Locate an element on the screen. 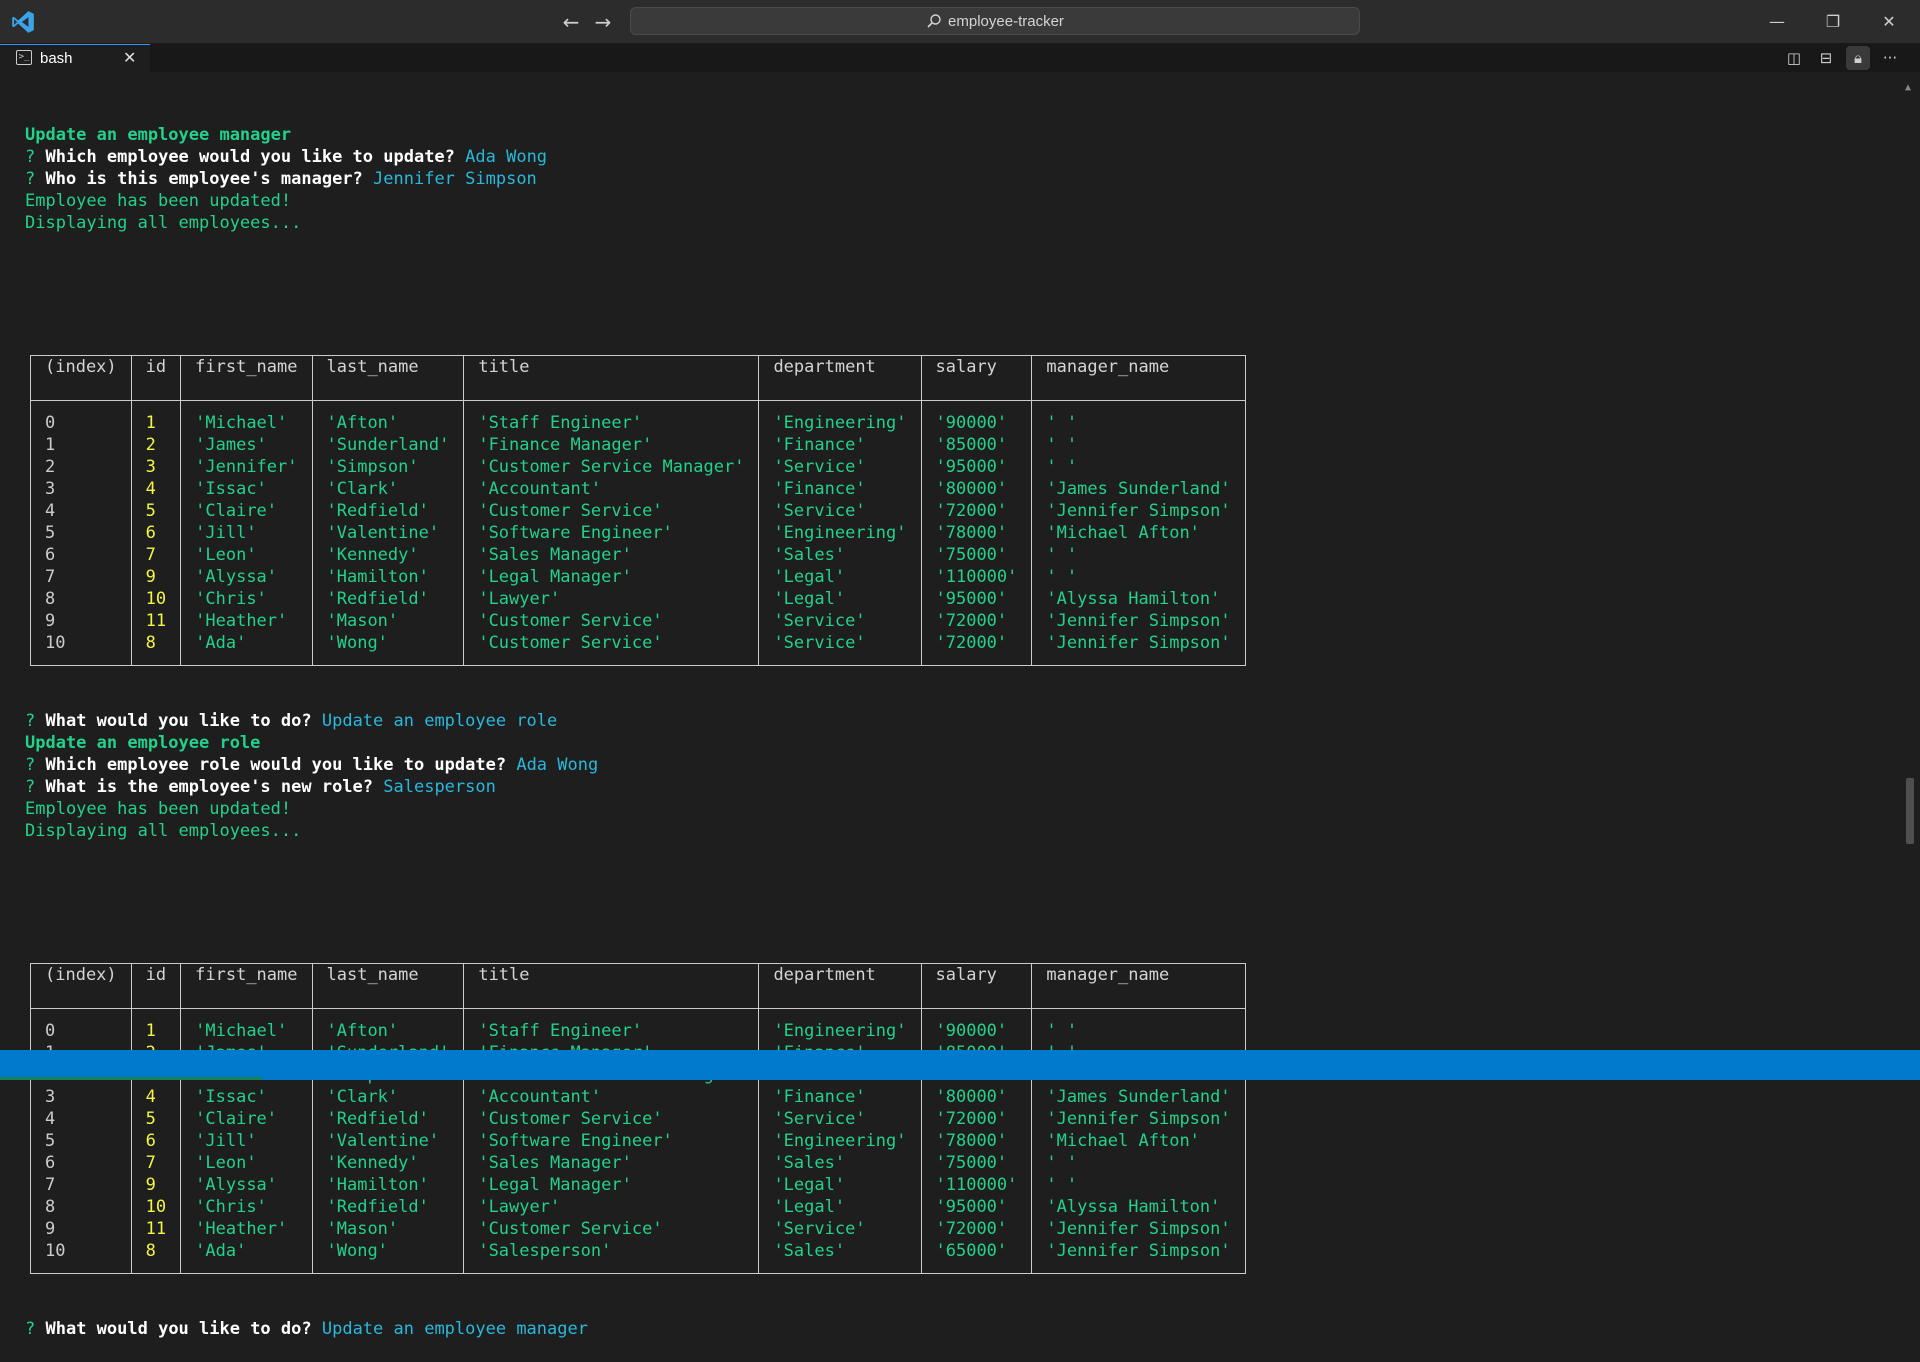  table-cell: 8 is located at coordinates (81, 599).